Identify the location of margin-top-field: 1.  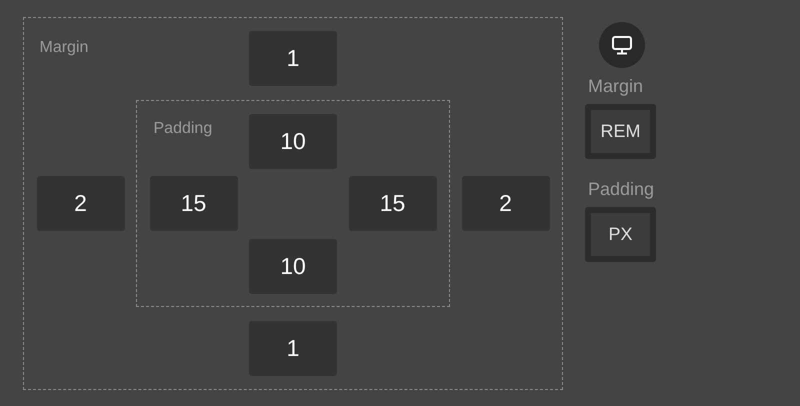
(293, 58).